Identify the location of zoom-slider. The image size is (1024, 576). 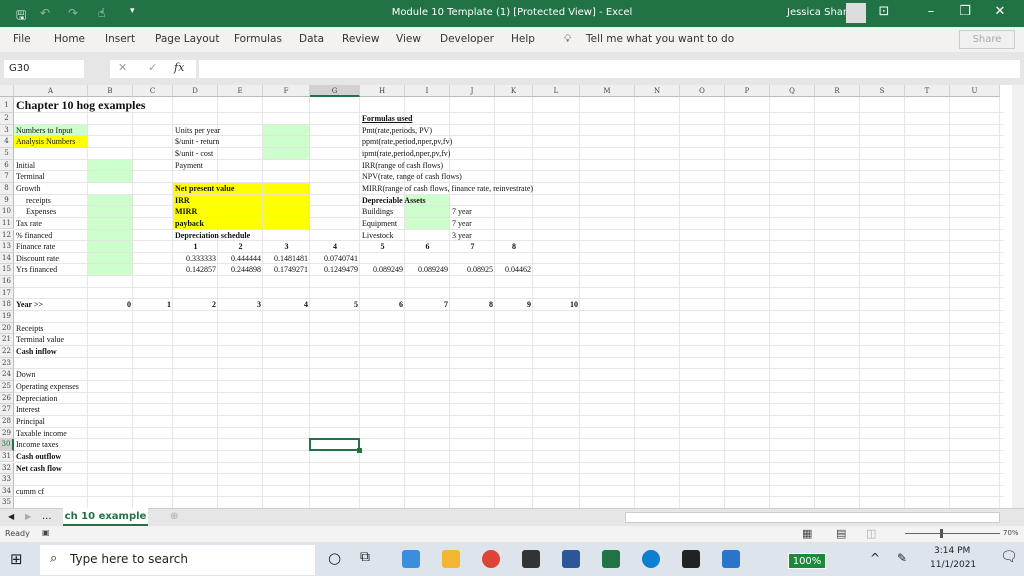
(952, 533).